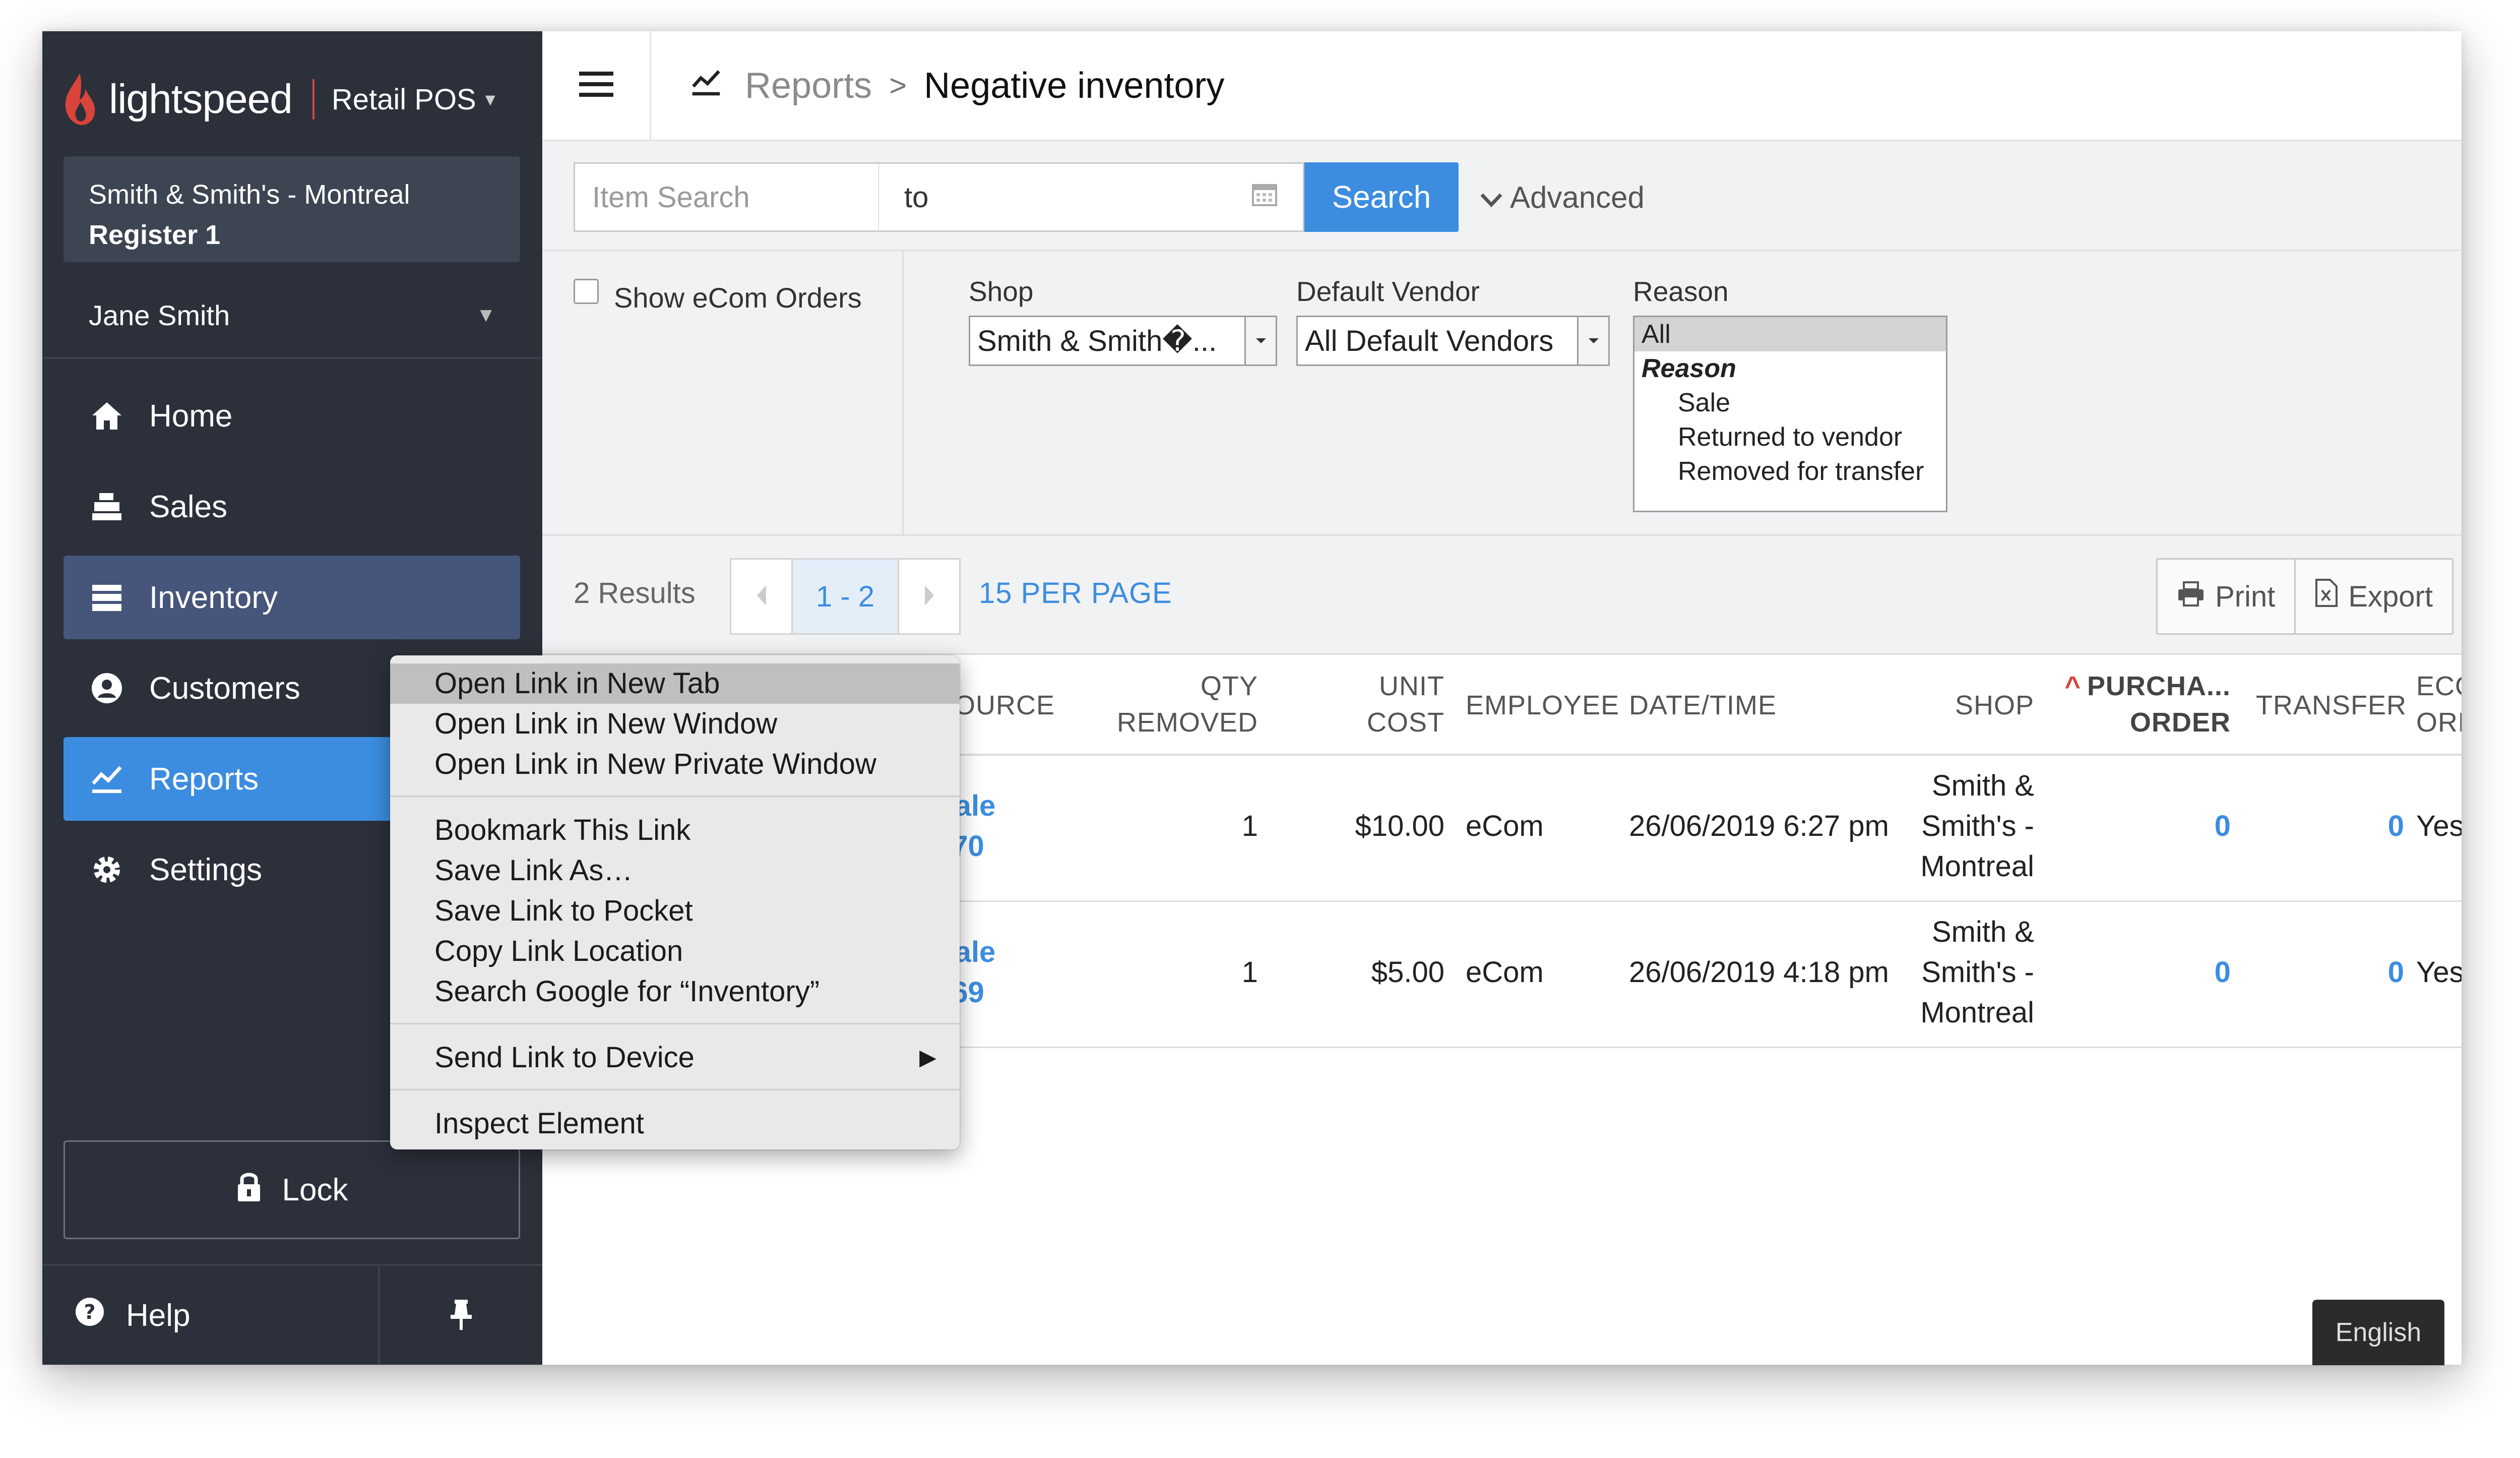  I want to click on date-to-text: to, so click(916, 197).